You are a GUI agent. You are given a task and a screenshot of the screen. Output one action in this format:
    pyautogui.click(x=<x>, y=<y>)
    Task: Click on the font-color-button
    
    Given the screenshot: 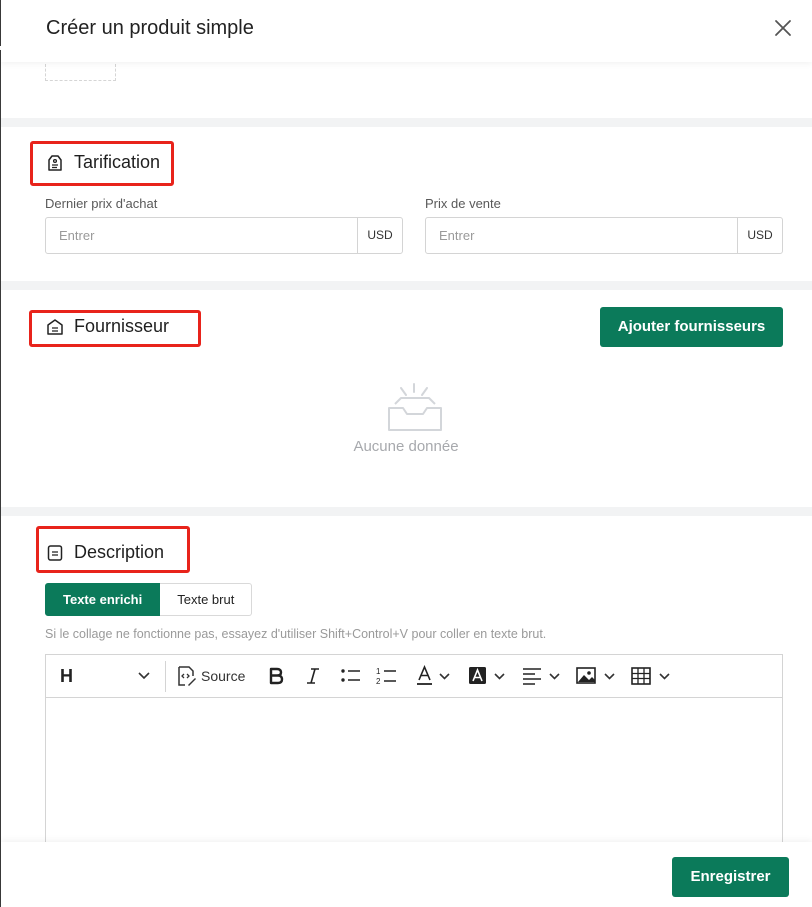 What is the action you would take?
    pyautogui.click(x=434, y=676)
    